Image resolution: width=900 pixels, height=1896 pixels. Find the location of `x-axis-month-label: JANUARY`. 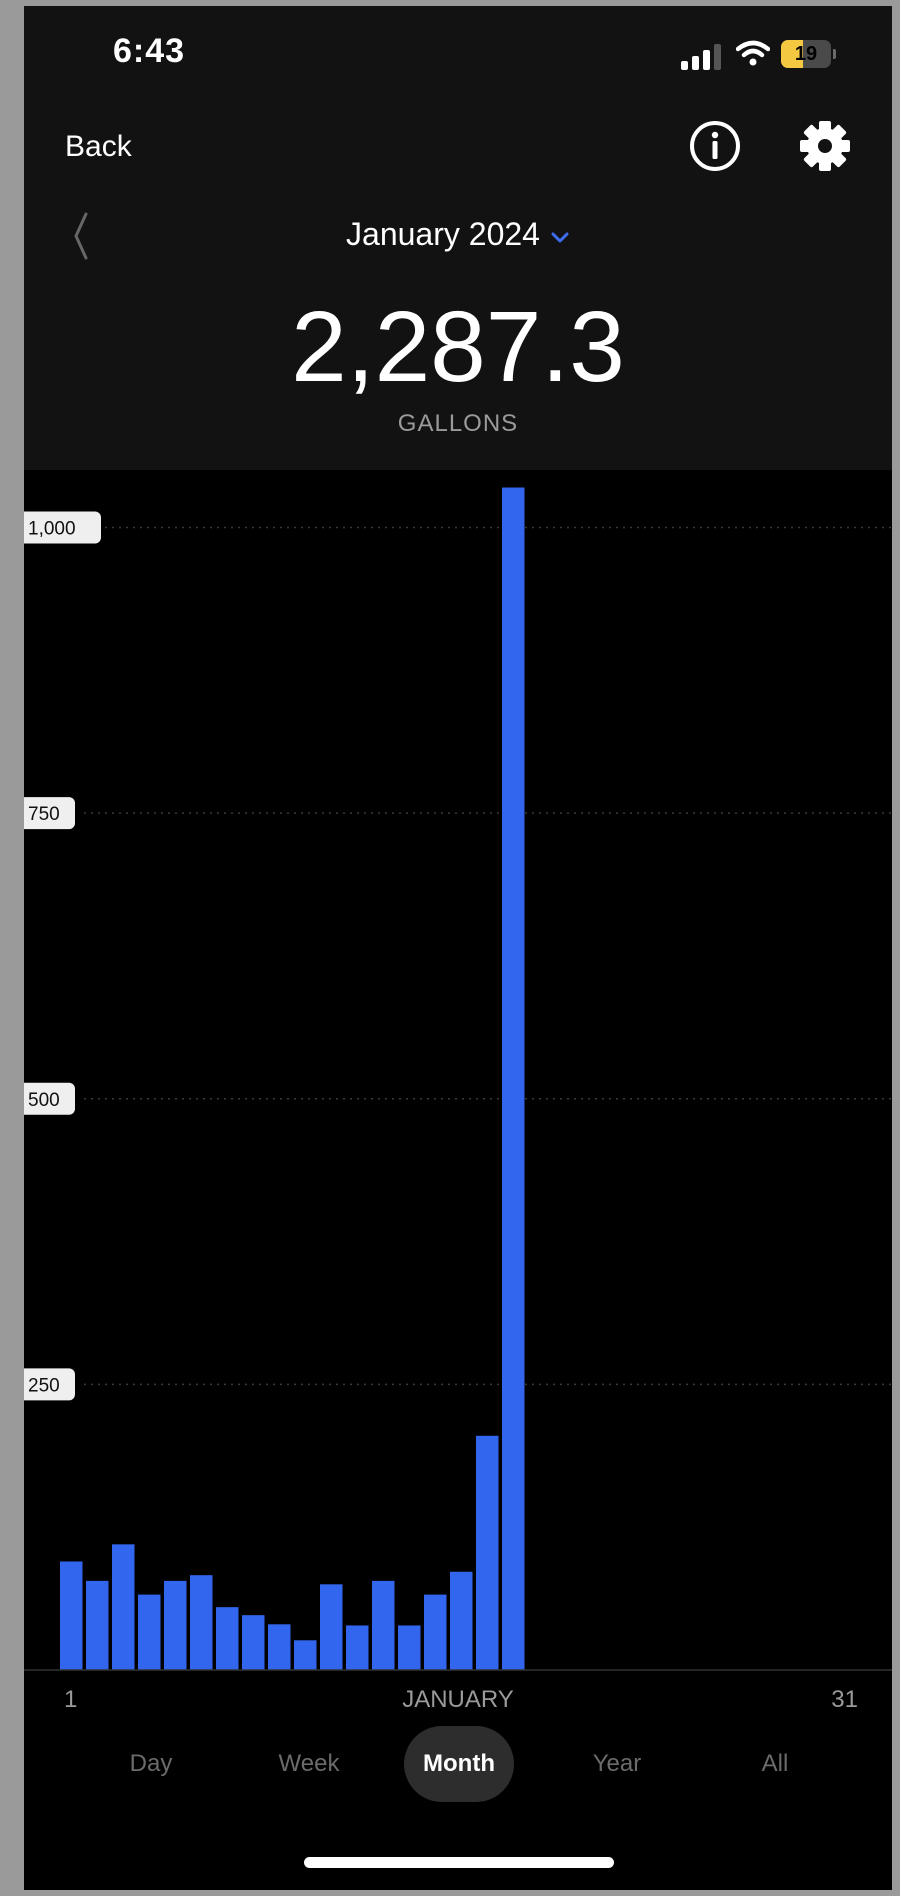

x-axis-month-label: JANUARY is located at coordinates (458, 1699).